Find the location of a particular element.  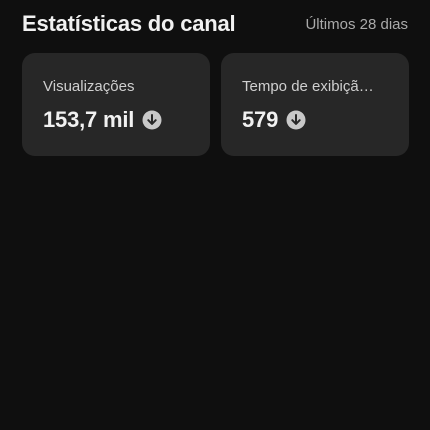

watch-time-value: 579 is located at coordinates (260, 119).